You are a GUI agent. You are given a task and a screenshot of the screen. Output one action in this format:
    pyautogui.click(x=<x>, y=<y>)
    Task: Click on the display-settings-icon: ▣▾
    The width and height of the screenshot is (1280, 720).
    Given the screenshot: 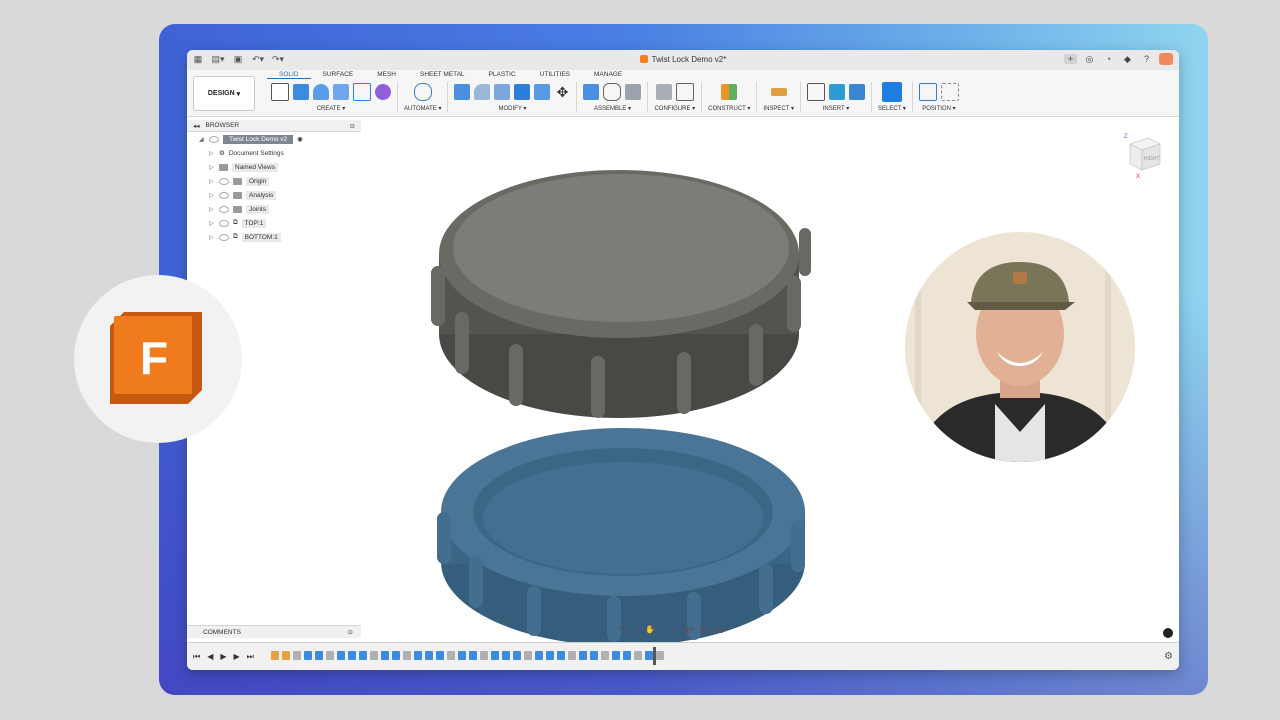 What is the action you would take?
    pyautogui.click(x=689, y=630)
    